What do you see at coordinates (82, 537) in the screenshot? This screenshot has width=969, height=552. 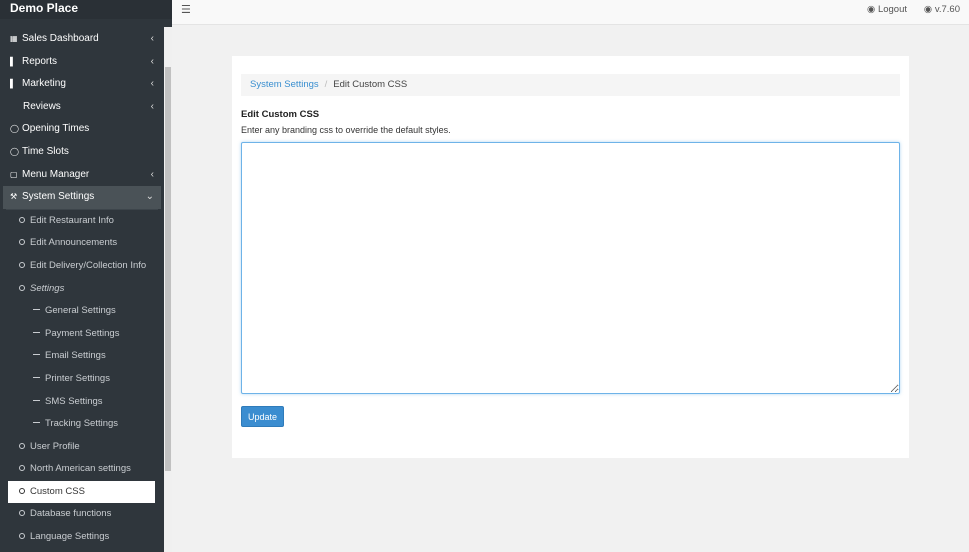 I see `sidebar-subitem-language-settings: Language Settings` at bounding box center [82, 537].